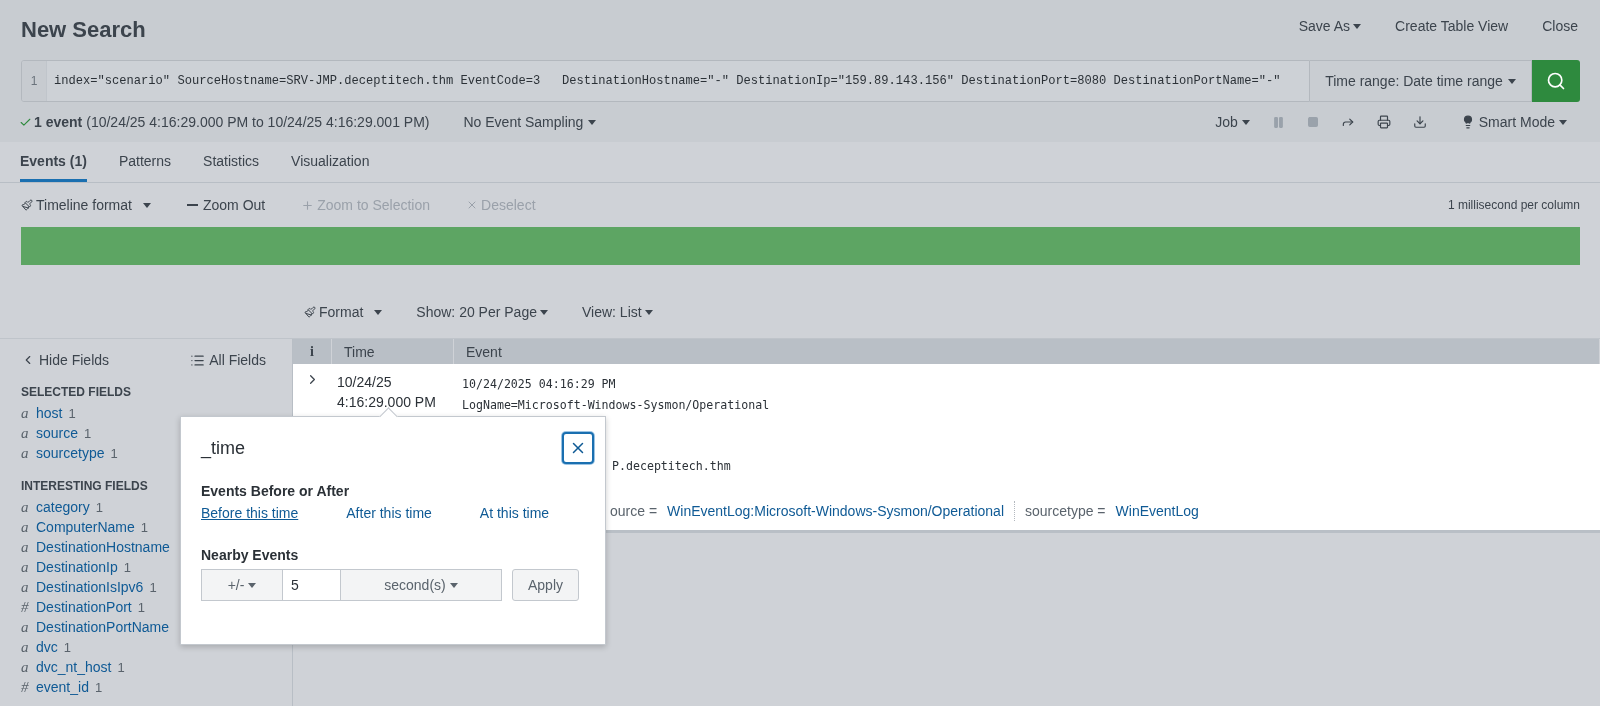 This screenshot has width=1600, height=706. I want to click on sampling-menu: No Event Sampling, so click(530, 122).